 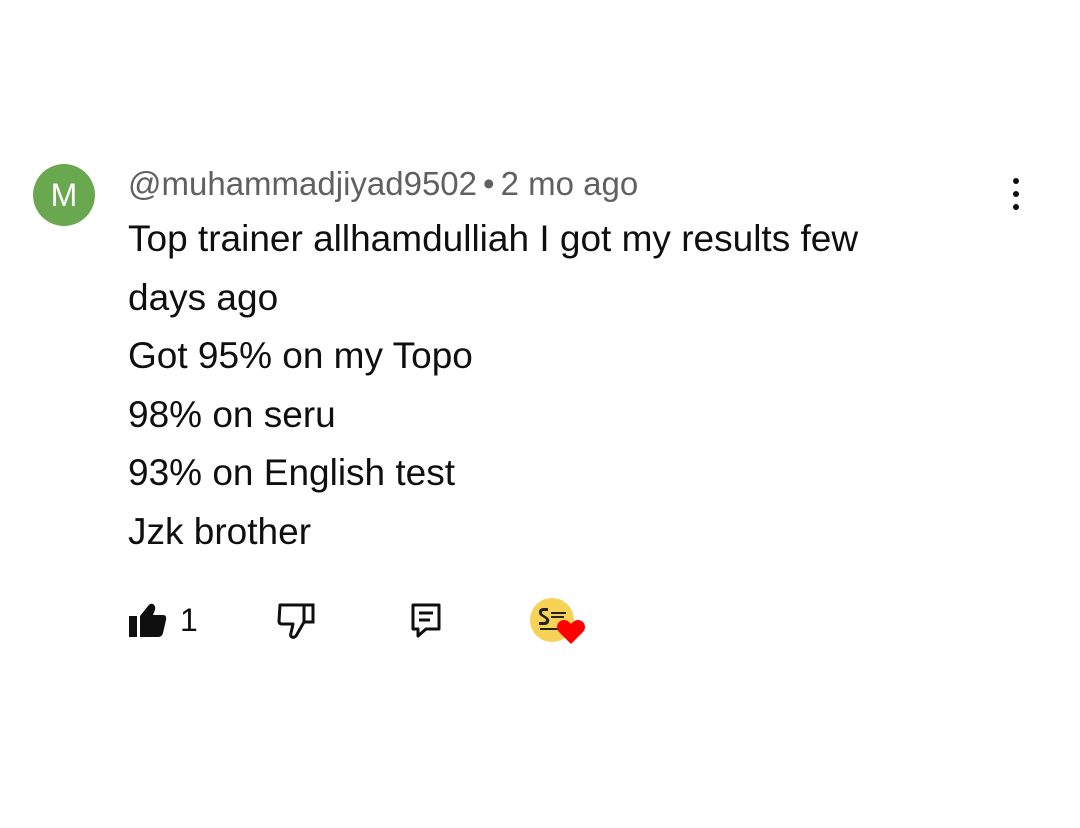 I want to click on comment-line: Jzk brother, so click(x=220, y=531).